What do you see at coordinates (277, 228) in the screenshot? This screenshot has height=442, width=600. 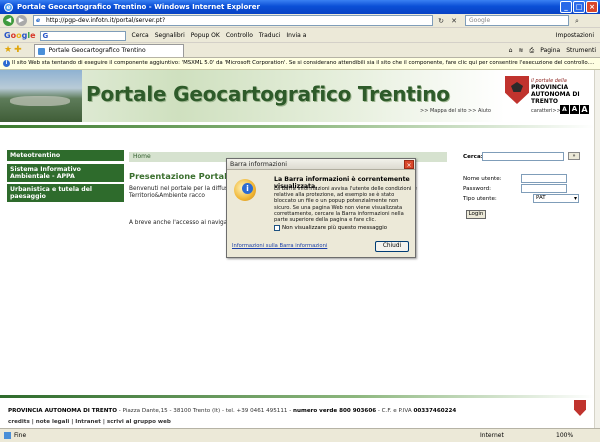 I see `checkbox-box` at bounding box center [277, 228].